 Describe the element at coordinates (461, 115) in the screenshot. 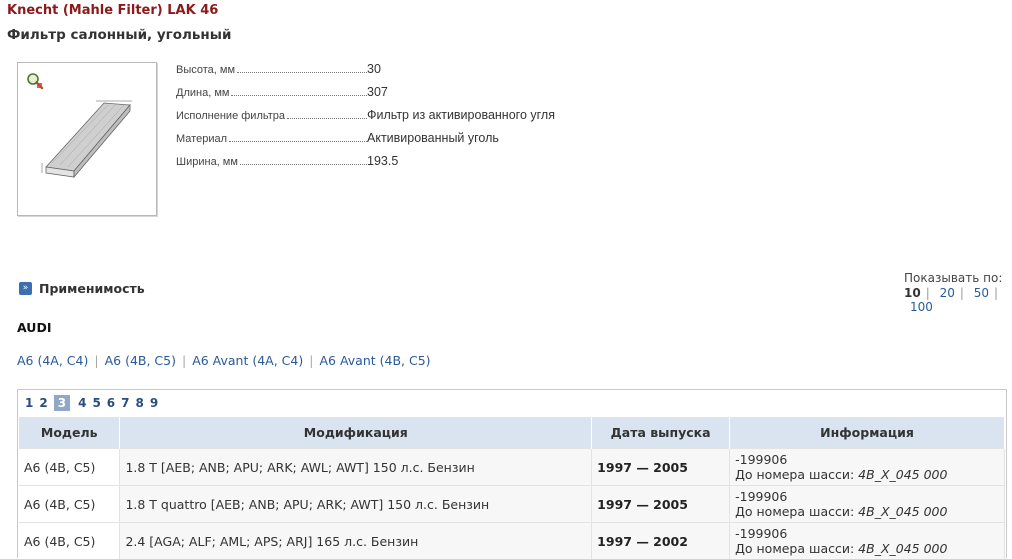

I see `spec-value: Фильтр из активированного угля` at that location.